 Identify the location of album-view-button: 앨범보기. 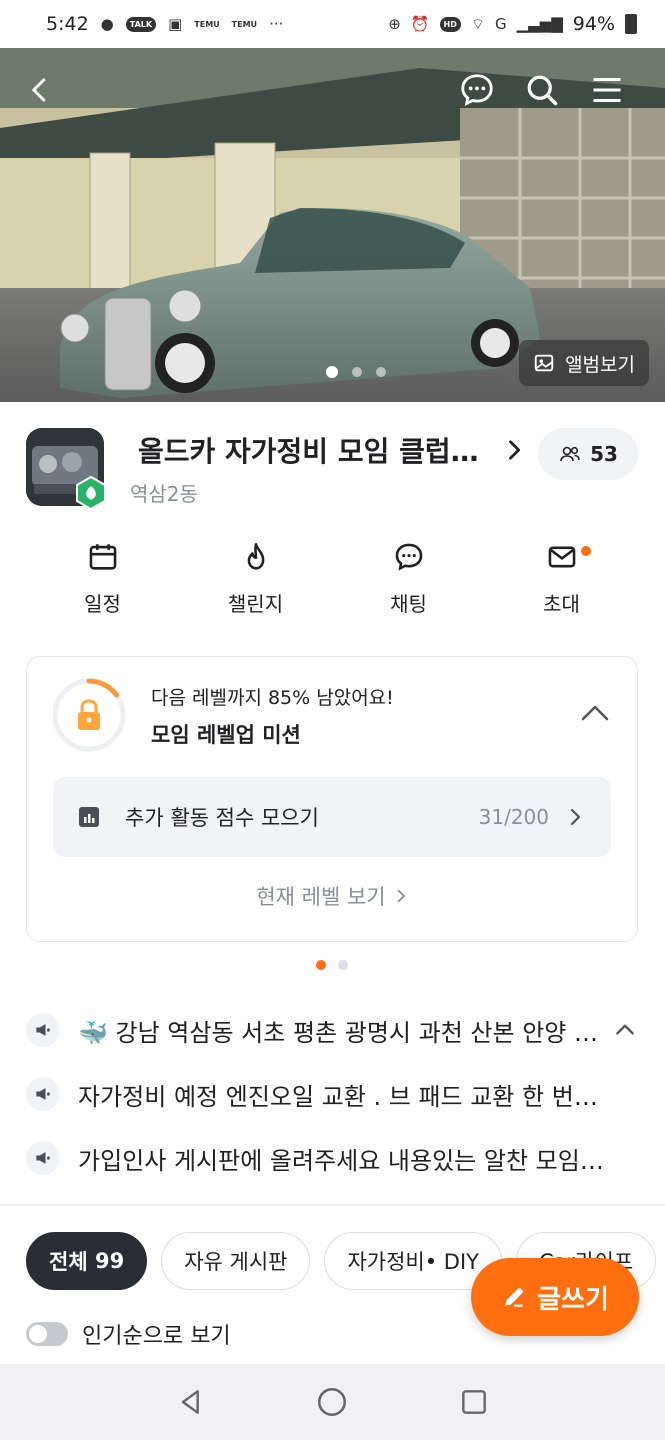
(584, 363).